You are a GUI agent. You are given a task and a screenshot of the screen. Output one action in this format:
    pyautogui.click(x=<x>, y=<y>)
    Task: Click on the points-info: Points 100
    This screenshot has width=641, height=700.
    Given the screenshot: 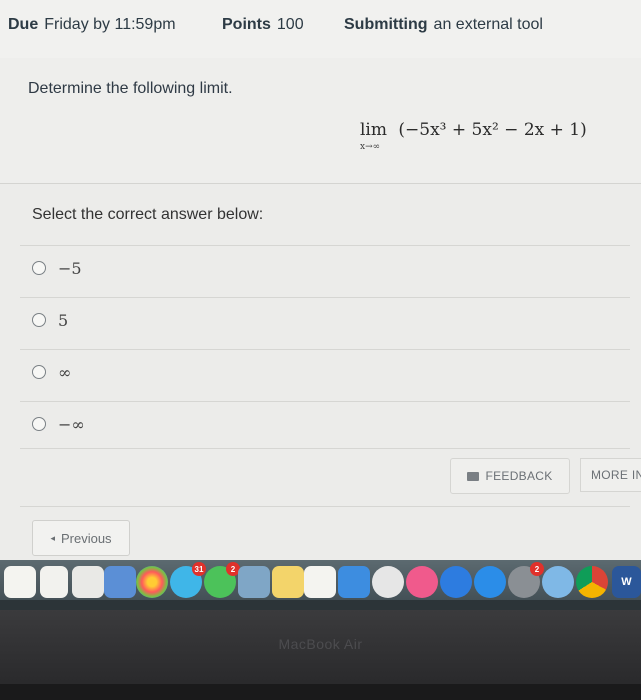 What is the action you would take?
    pyautogui.click(x=263, y=25)
    